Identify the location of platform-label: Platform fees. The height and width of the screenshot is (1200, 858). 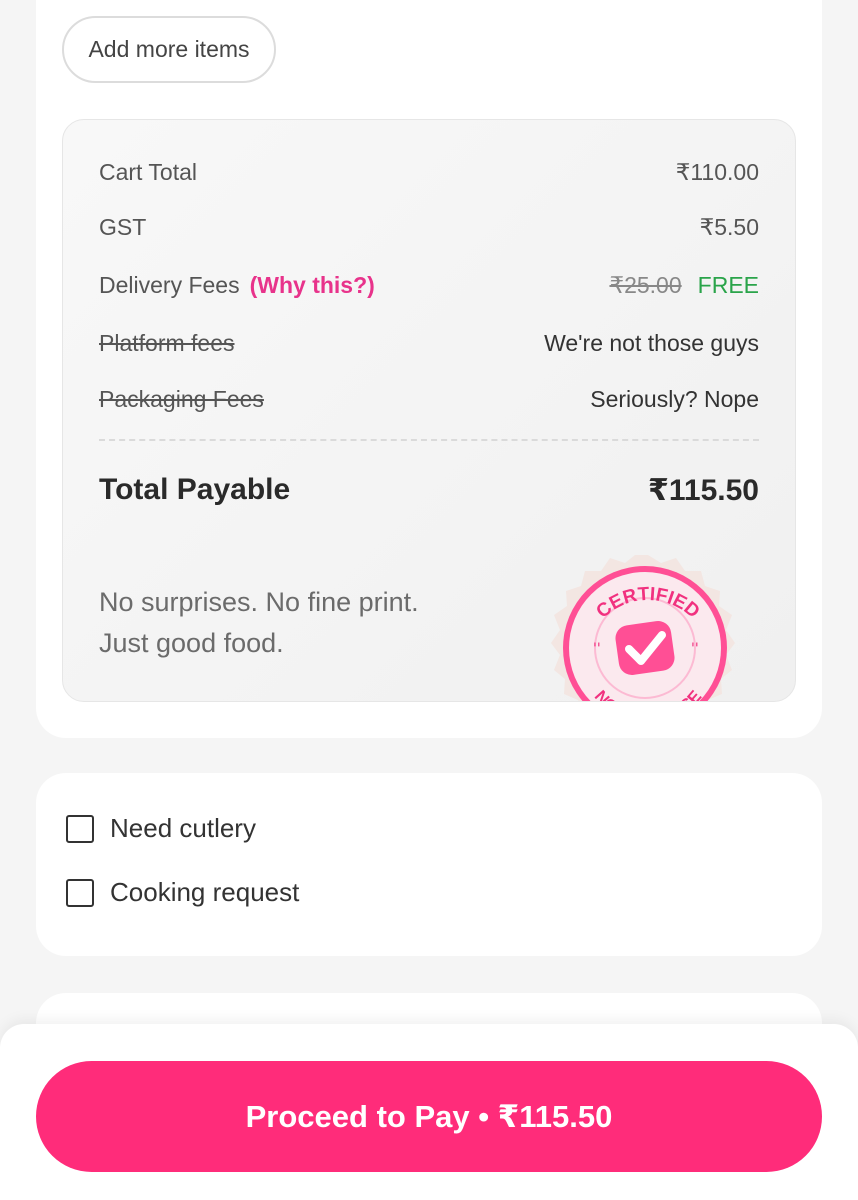
(167, 342).